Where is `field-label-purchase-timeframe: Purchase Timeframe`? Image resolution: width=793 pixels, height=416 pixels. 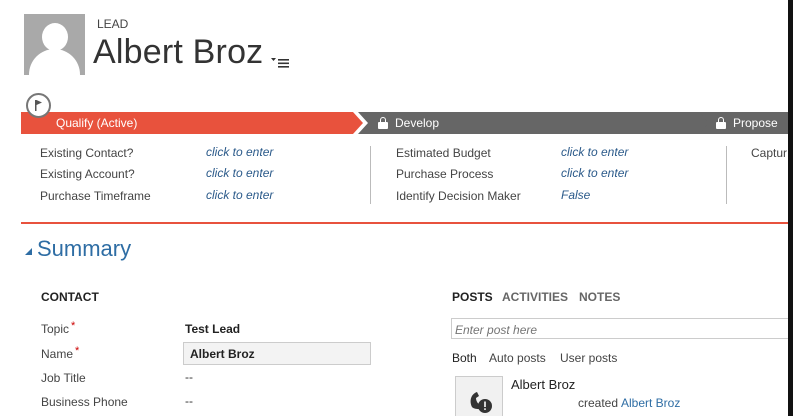
field-label-purchase-timeframe: Purchase Timeframe is located at coordinates (95, 196).